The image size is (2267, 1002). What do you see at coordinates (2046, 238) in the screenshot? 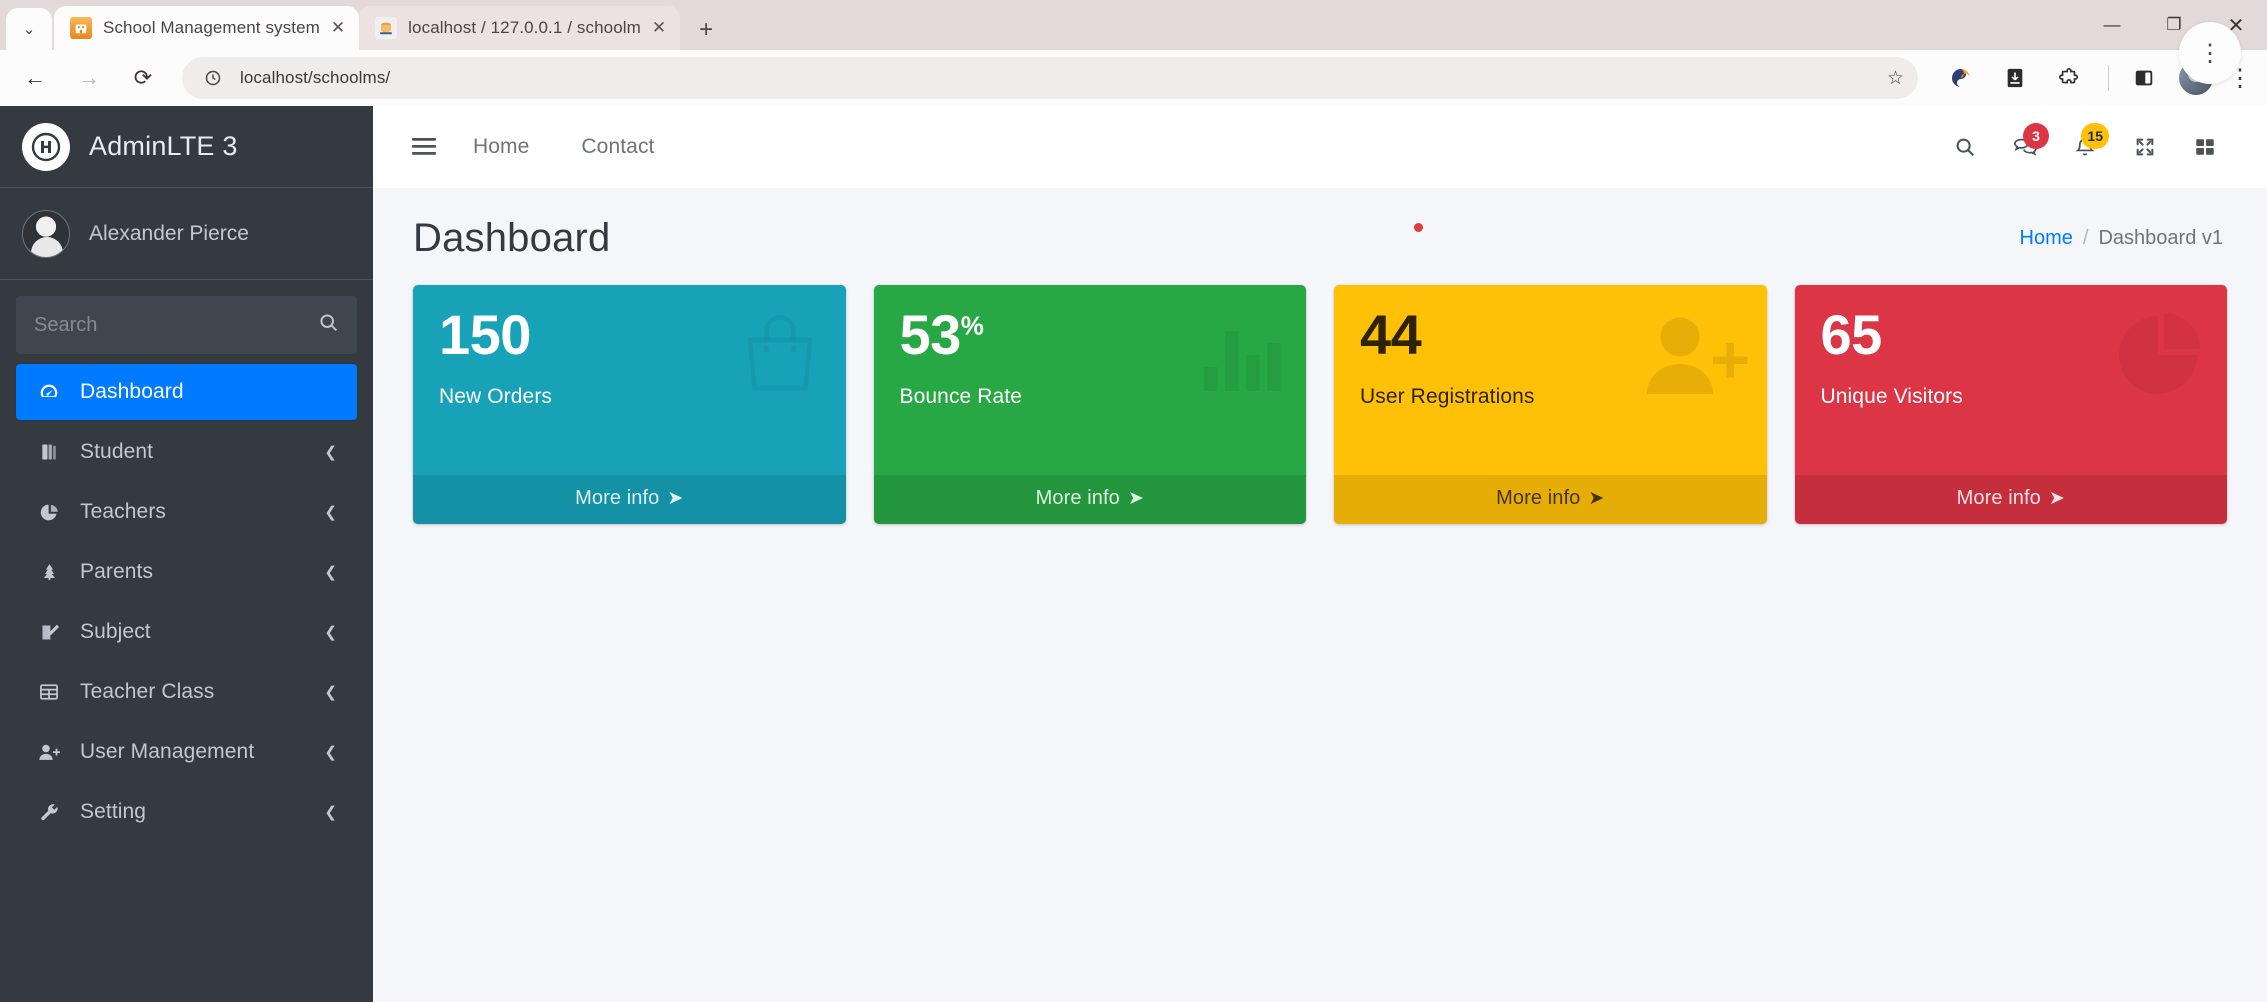
I see `breadcrumb-home-link: Home` at bounding box center [2046, 238].